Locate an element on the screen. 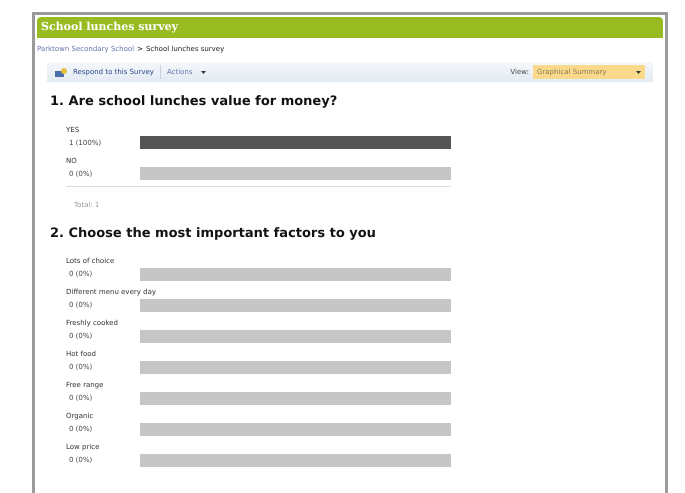 The image size is (685, 493). question-title: 2. Choose the most important factors to you is located at coordinates (213, 233).